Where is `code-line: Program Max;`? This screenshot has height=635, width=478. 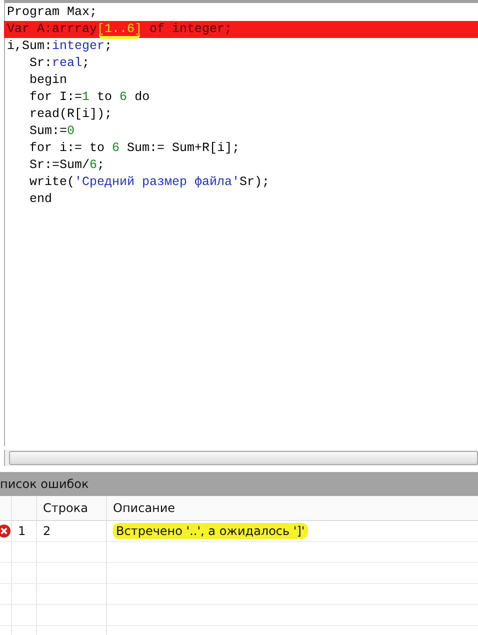 code-line: Program Max; is located at coordinates (52, 12).